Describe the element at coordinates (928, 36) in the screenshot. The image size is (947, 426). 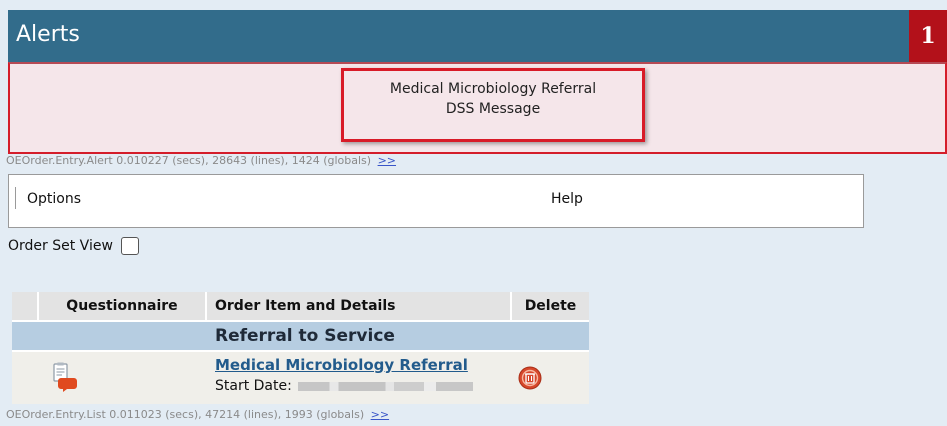
I see `alerts-count-badge: 1` at that location.